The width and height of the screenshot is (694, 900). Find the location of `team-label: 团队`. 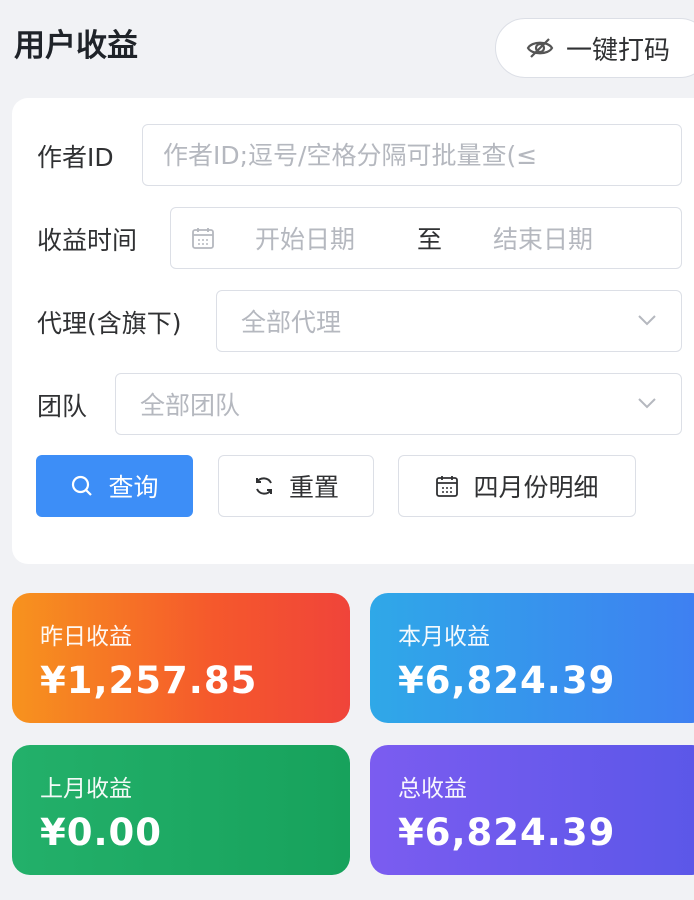

team-label: 团队 is located at coordinates (62, 406).